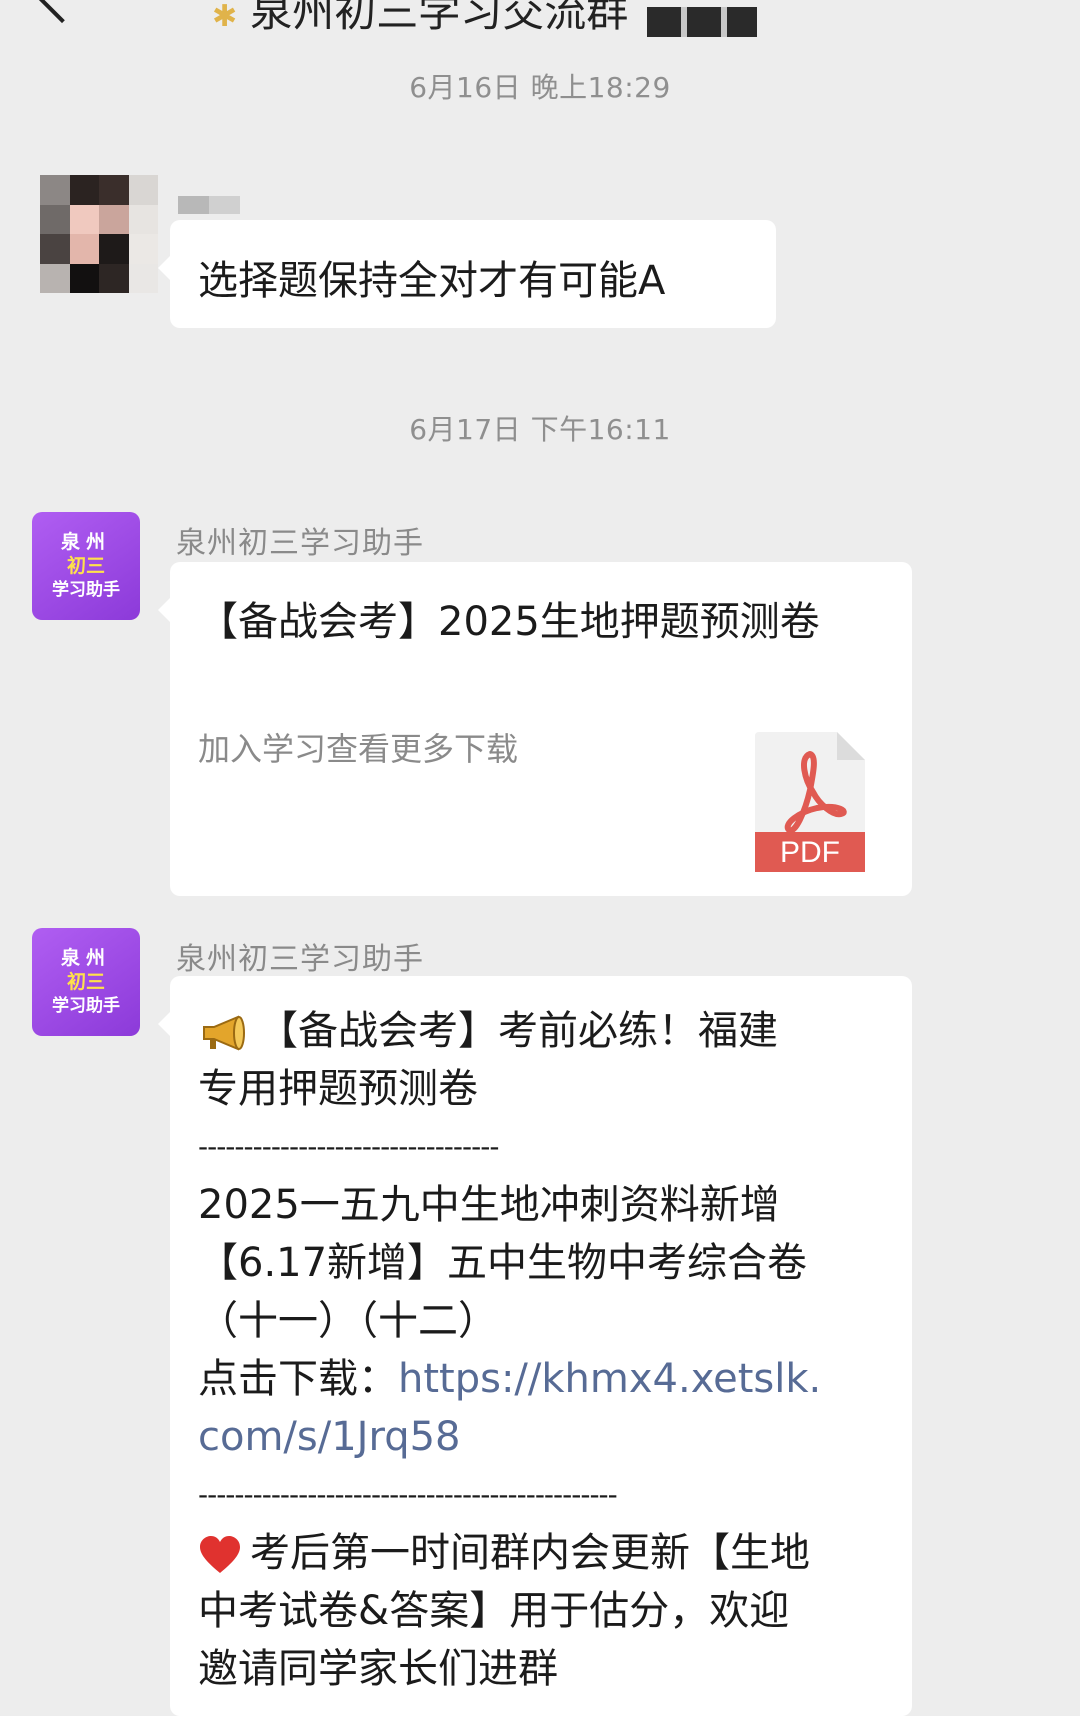 The image size is (1080, 1716). I want to click on message-line: （十一）（十二）, so click(348, 1321).